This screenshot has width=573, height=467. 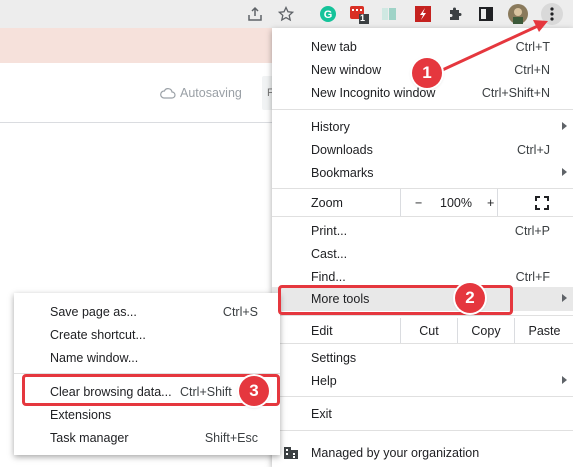 I want to click on svg-text: G, so click(x=328, y=15).